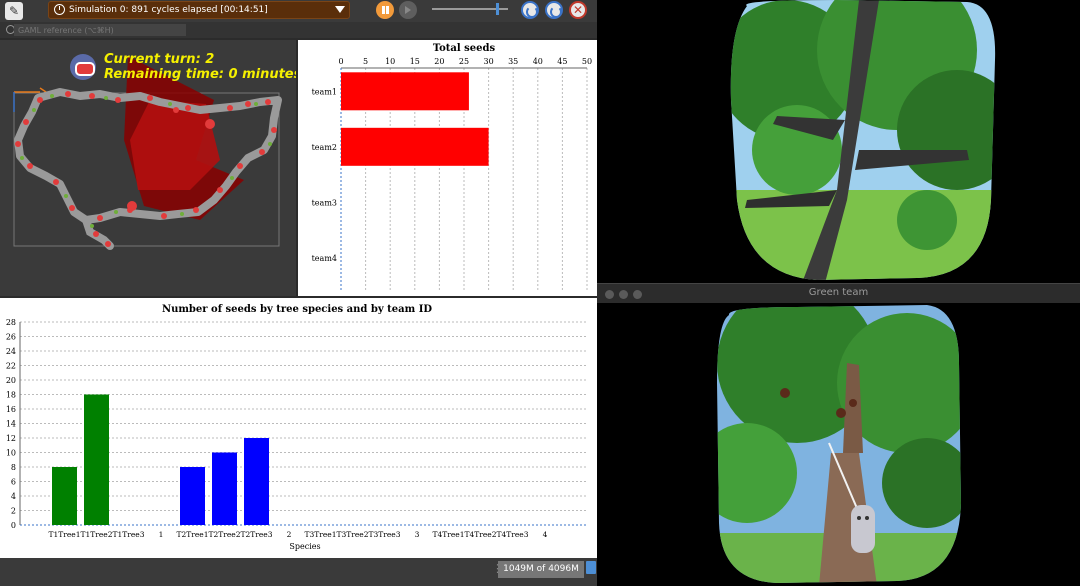 Image resolution: width=1080 pixels, height=586 pixels. Describe the element at coordinates (415, 61) in the screenshot. I see `x-tick-label: 15` at that location.